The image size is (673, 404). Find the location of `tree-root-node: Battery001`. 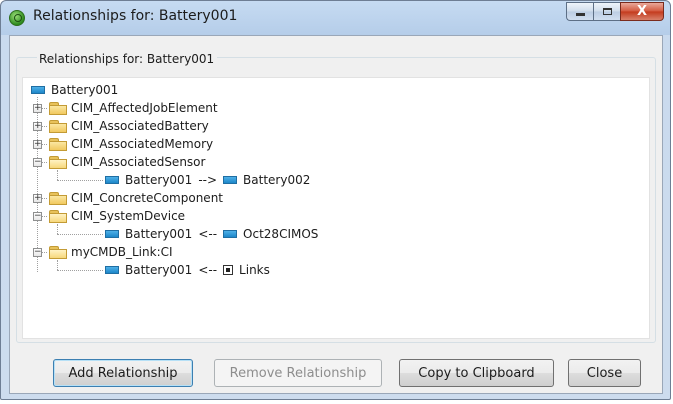

tree-root-node: Battery001 is located at coordinates (74, 90).